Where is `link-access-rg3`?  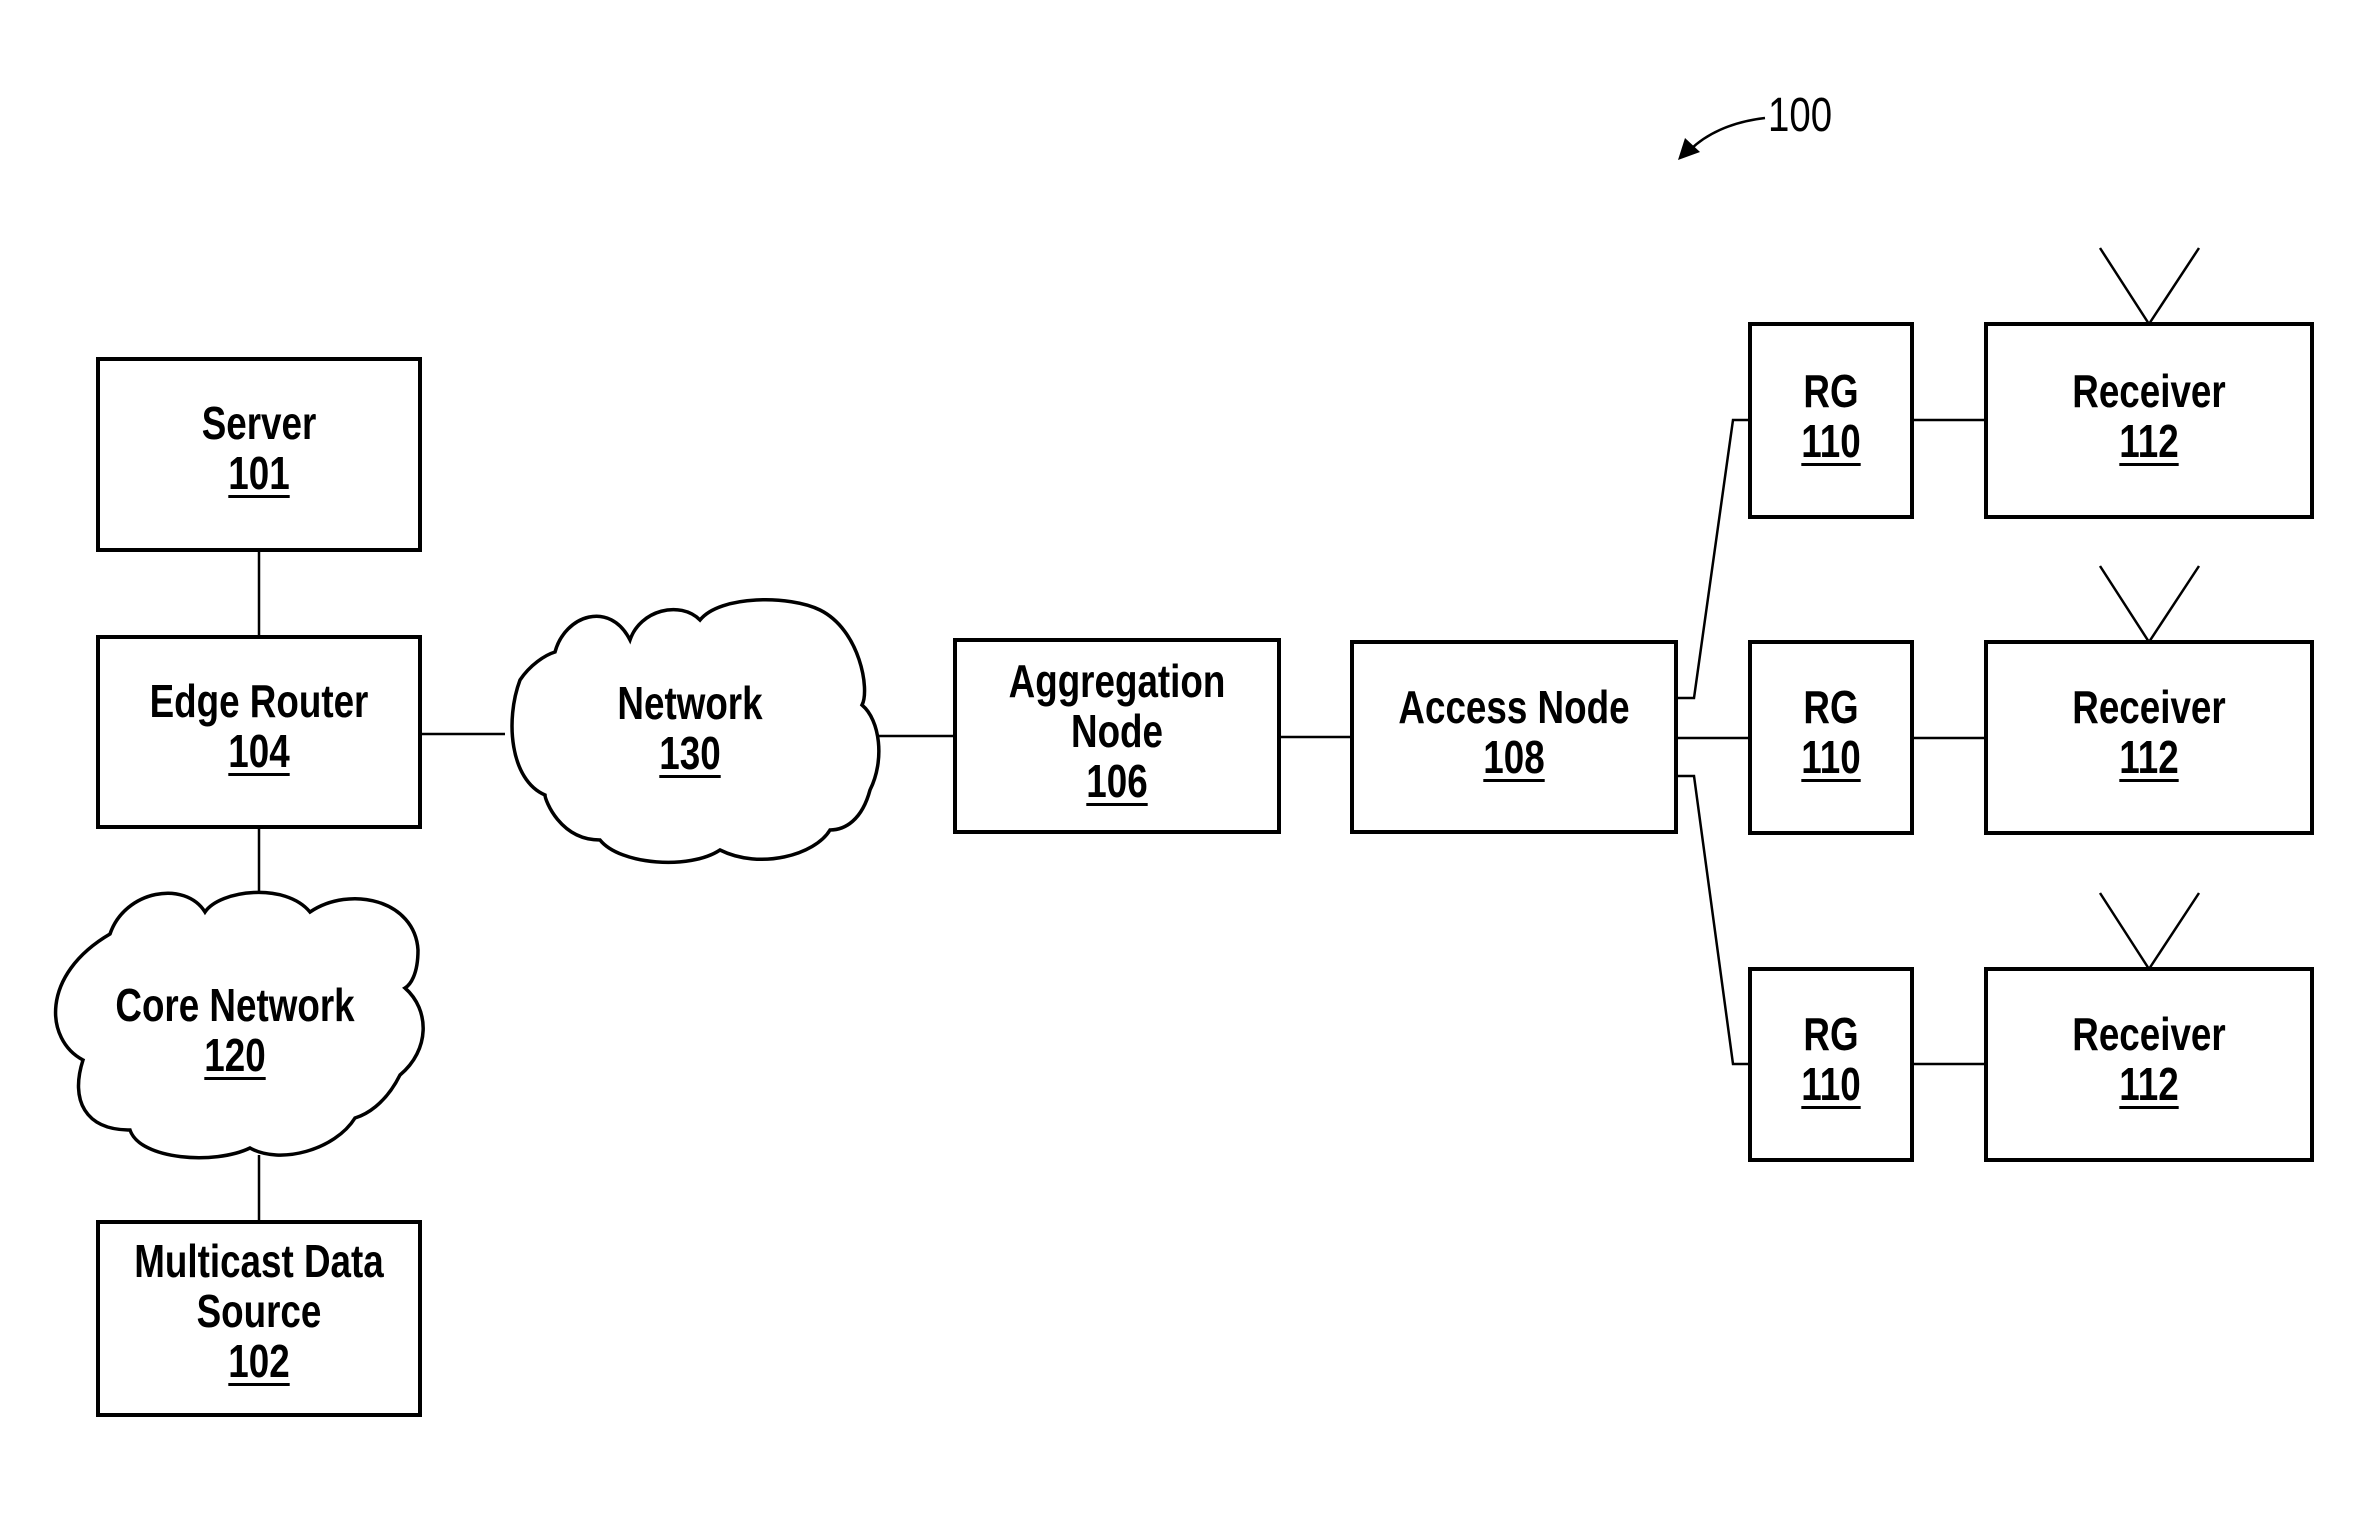 link-access-rg3 is located at coordinates (1713, 920).